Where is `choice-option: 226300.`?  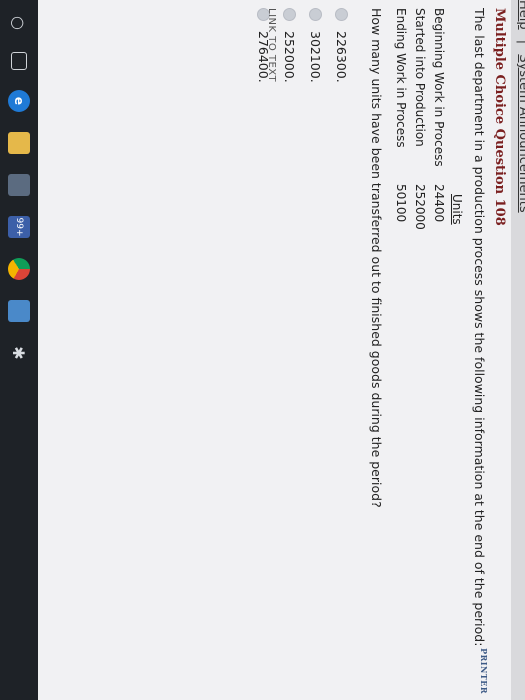 choice-option: 226300. is located at coordinates (342, 348).